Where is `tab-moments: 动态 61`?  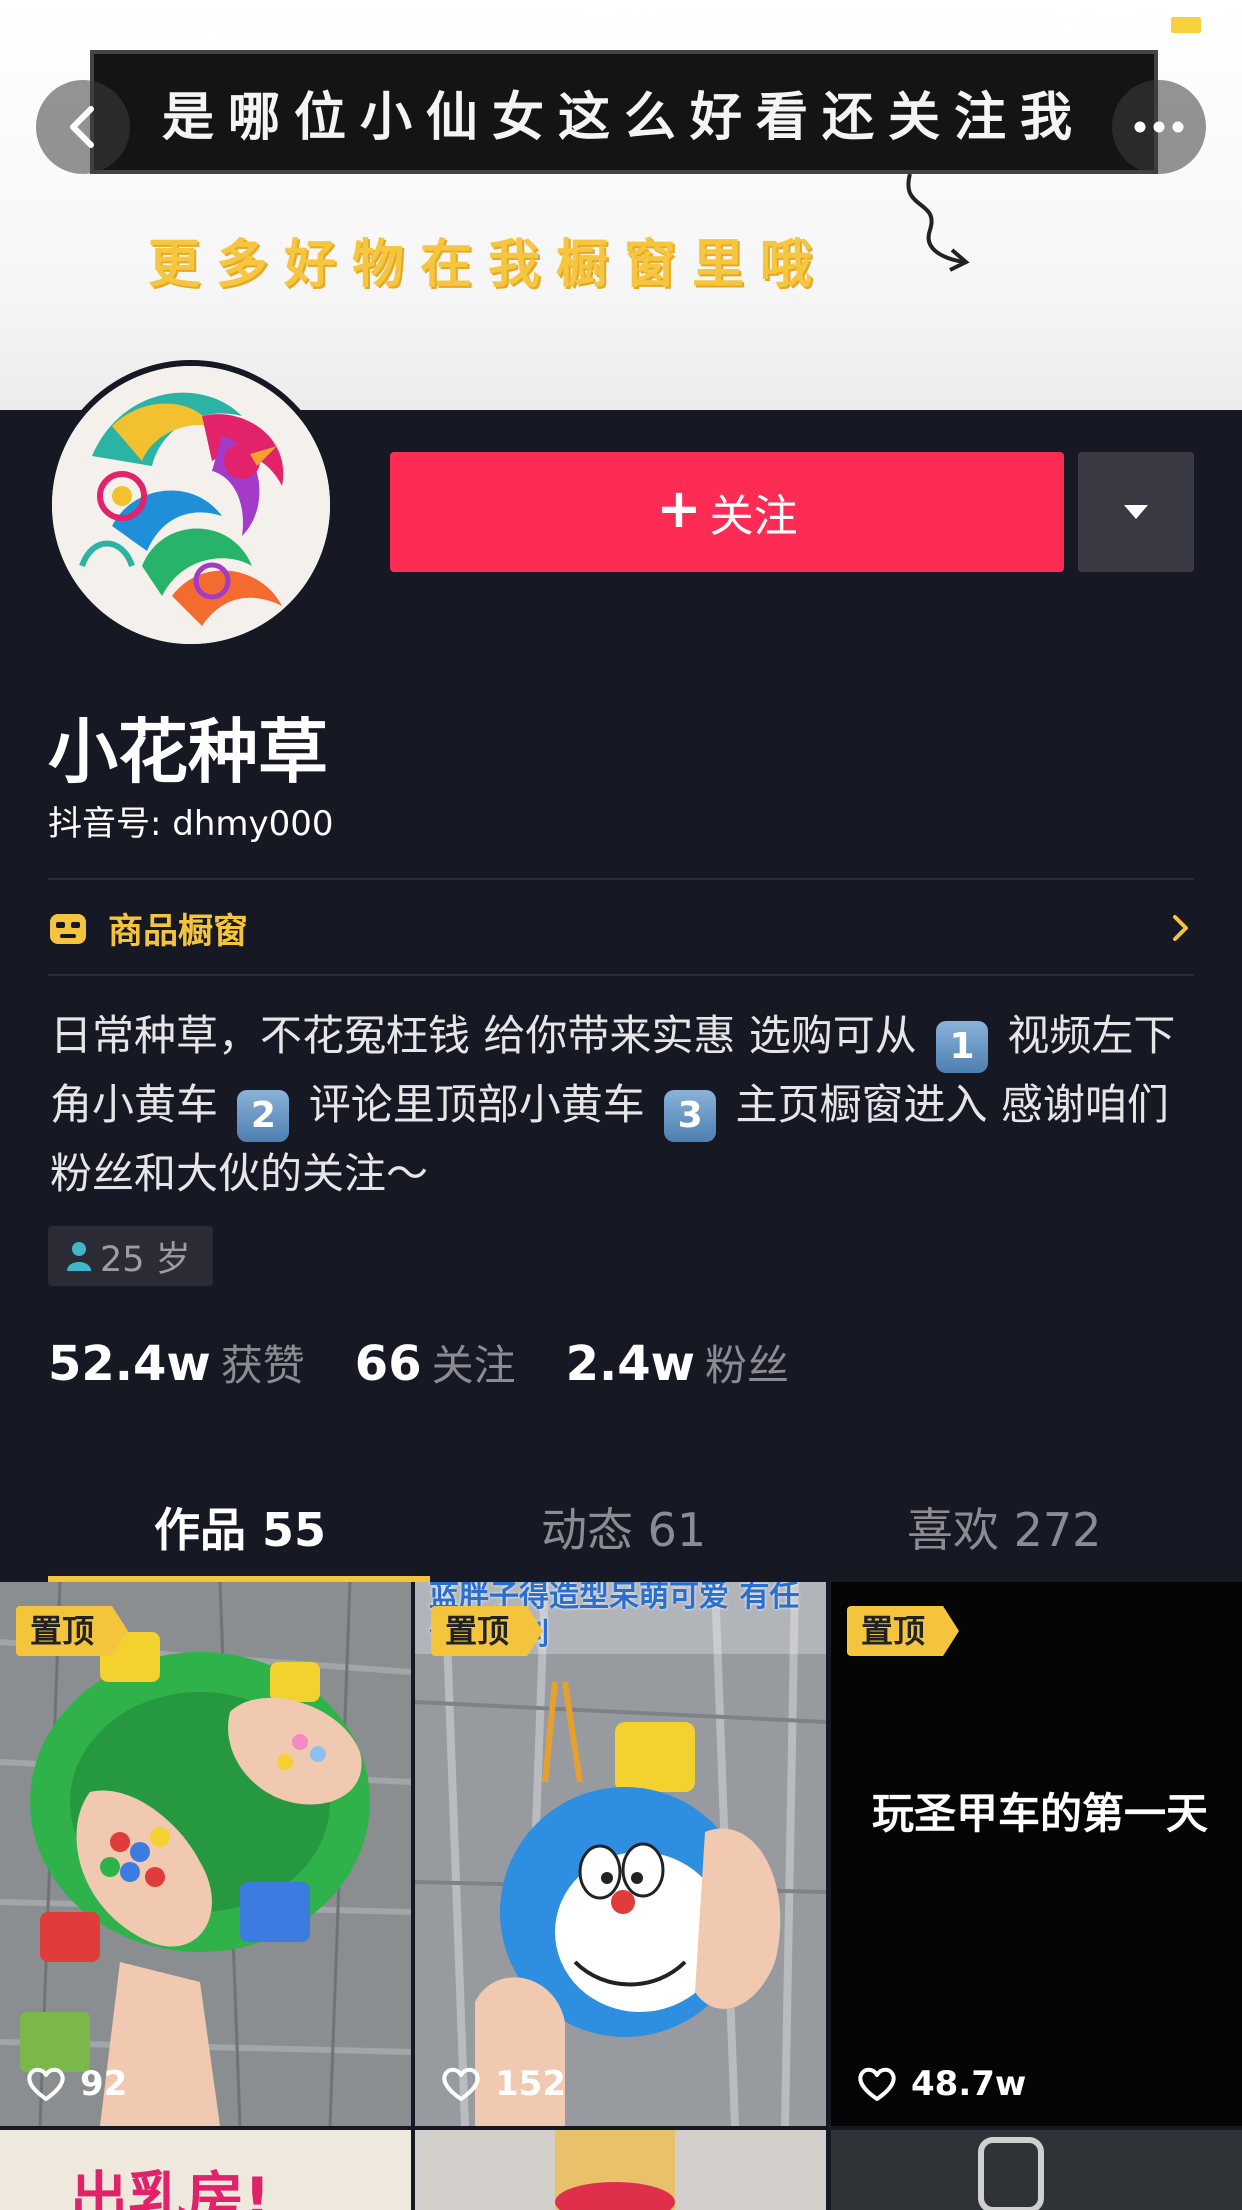
tab-moments: 动态 61 is located at coordinates (623, 1527).